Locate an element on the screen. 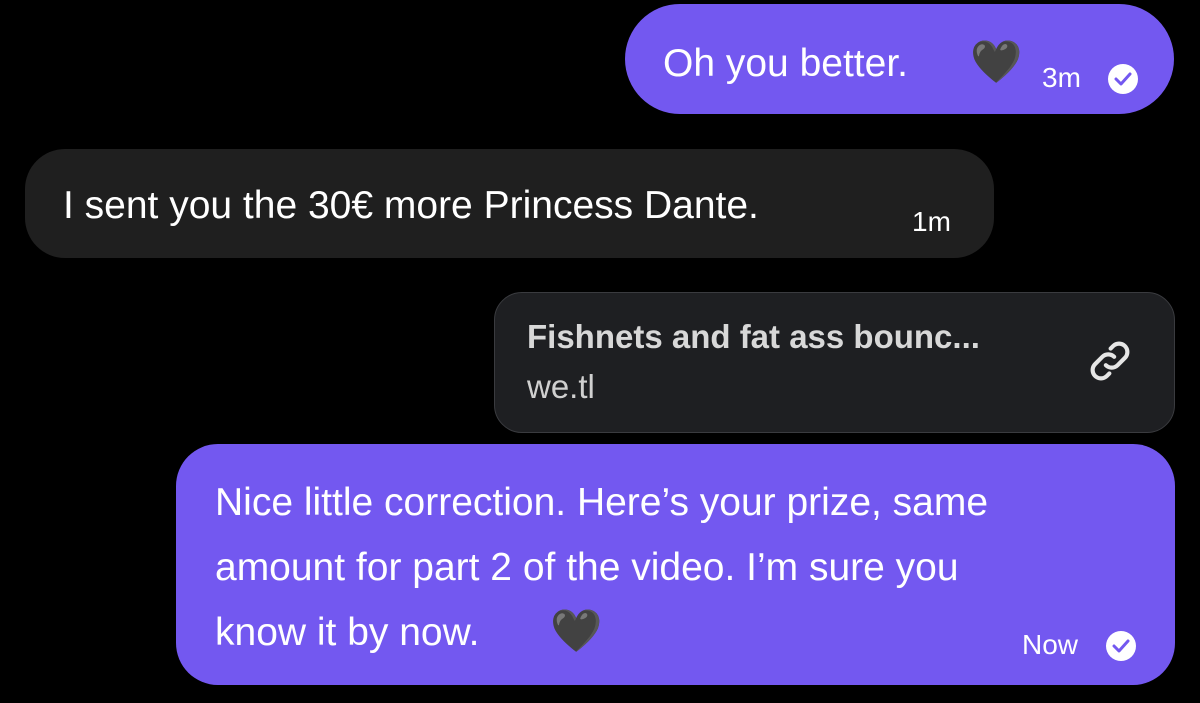  link-preview-card: Fishnets and fat ass bounc... we.tl is located at coordinates (834, 362).